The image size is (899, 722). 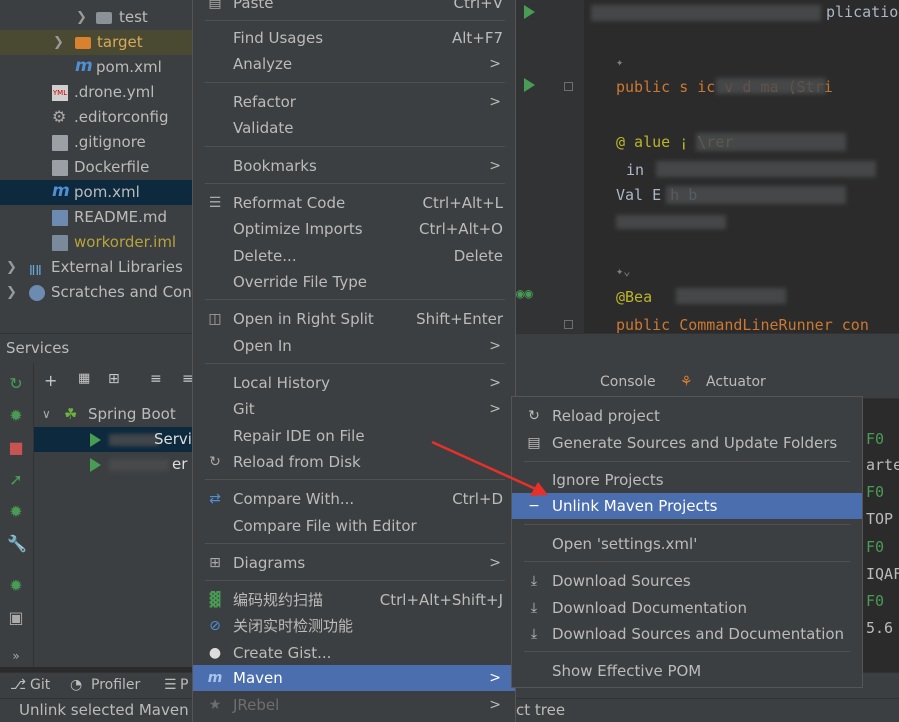 I want to click on menu-item-compare-with-editor: Compare File with Editor, so click(x=354, y=526).